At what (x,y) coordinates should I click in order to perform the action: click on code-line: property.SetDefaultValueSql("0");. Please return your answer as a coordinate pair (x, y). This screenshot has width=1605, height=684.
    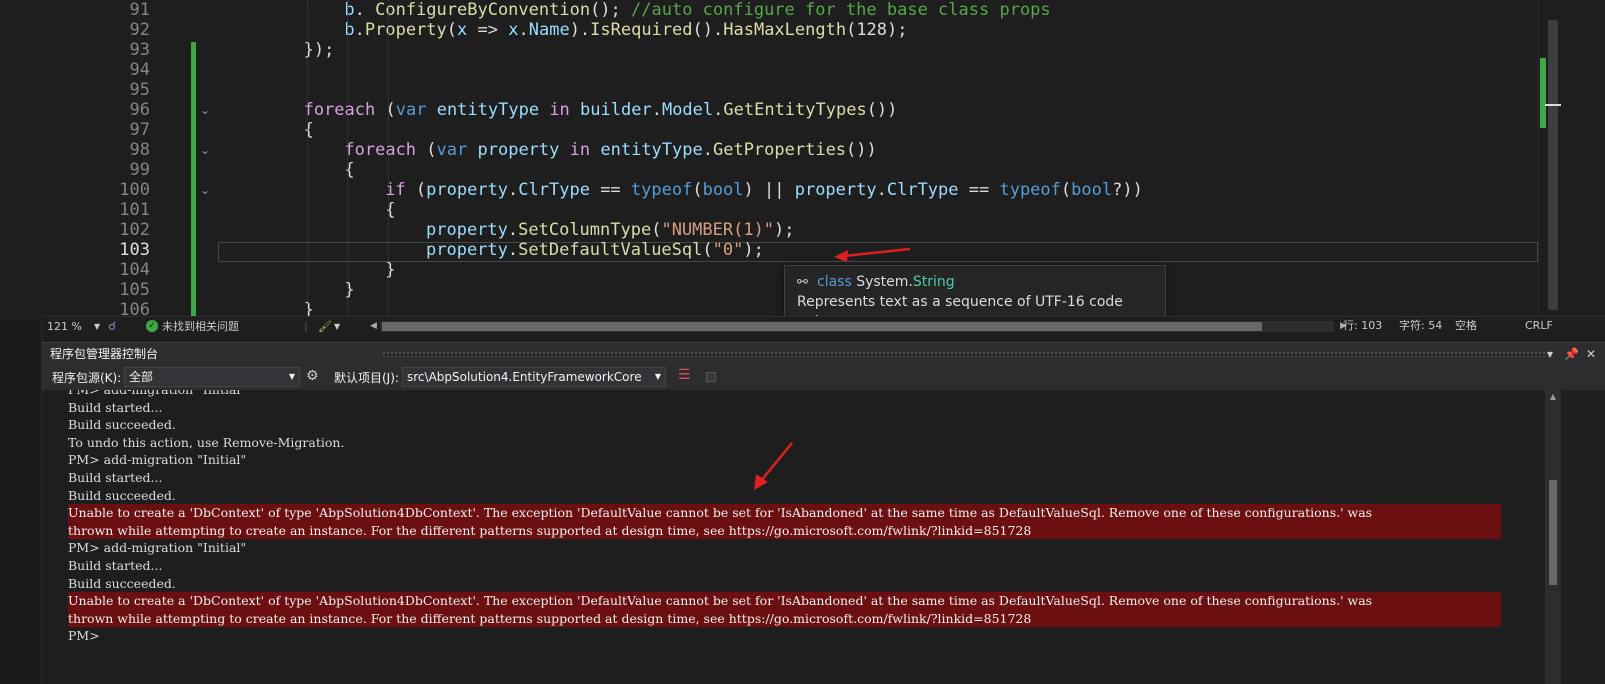
    Looking at the image, I should click on (595, 250).